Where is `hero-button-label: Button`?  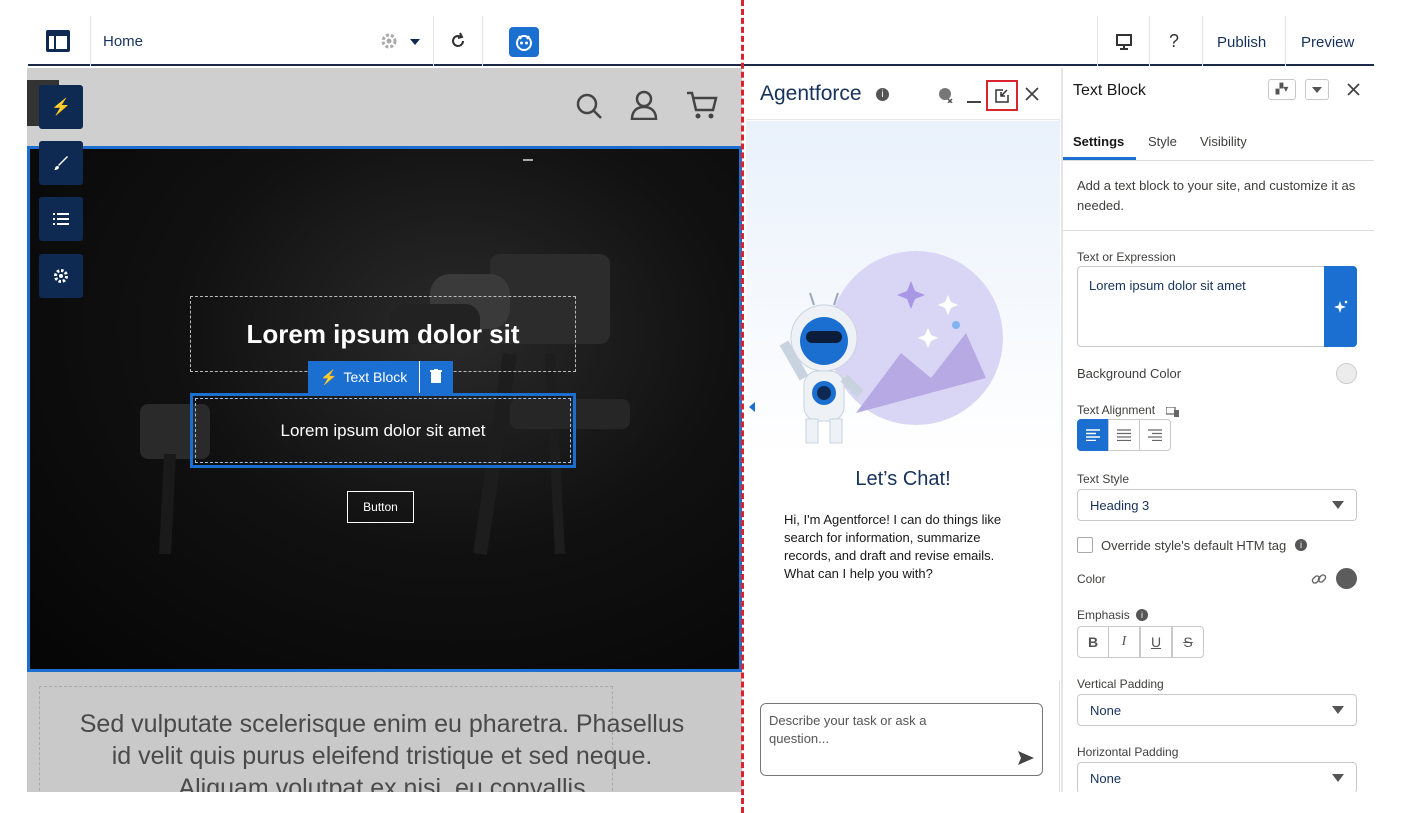 hero-button-label: Button is located at coordinates (380, 507).